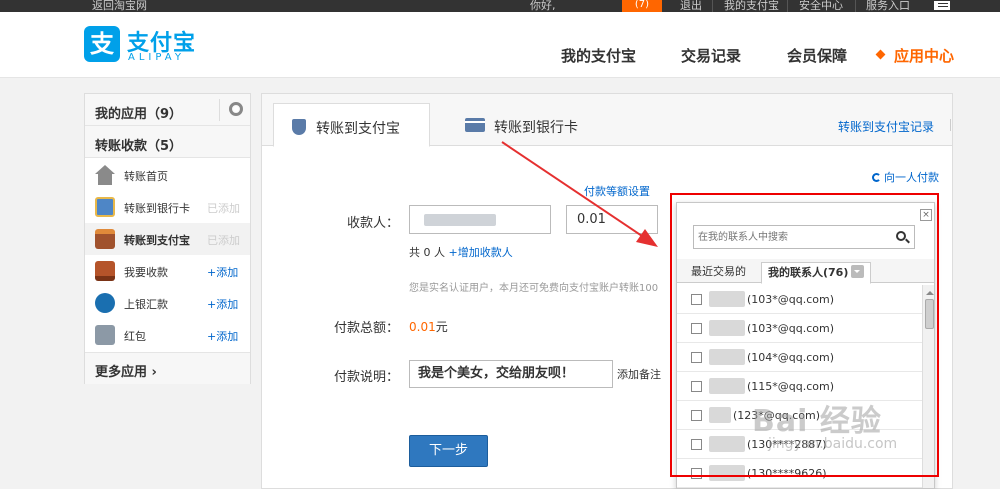  I want to click on baidu-watermark-url: jingyan.baidu.com, so click(833, 444).